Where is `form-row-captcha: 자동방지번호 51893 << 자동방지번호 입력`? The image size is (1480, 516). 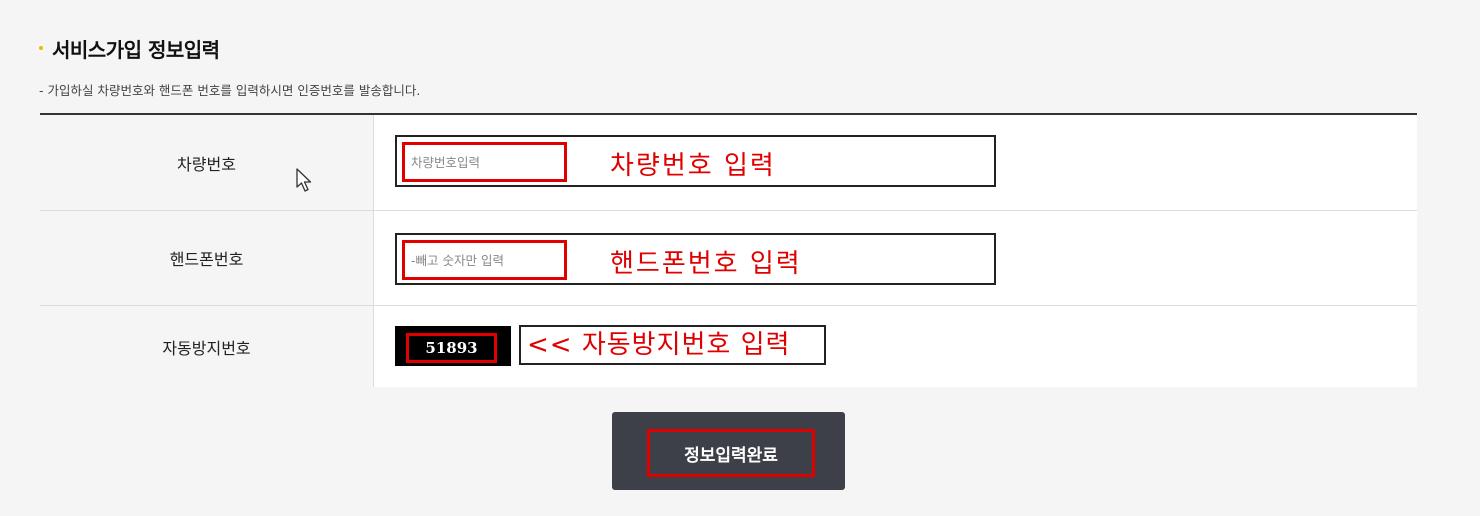
form-row-captcha: 자동방지번호 51893 << 자동방지번호 입력 is located at coordinates (728, 346).